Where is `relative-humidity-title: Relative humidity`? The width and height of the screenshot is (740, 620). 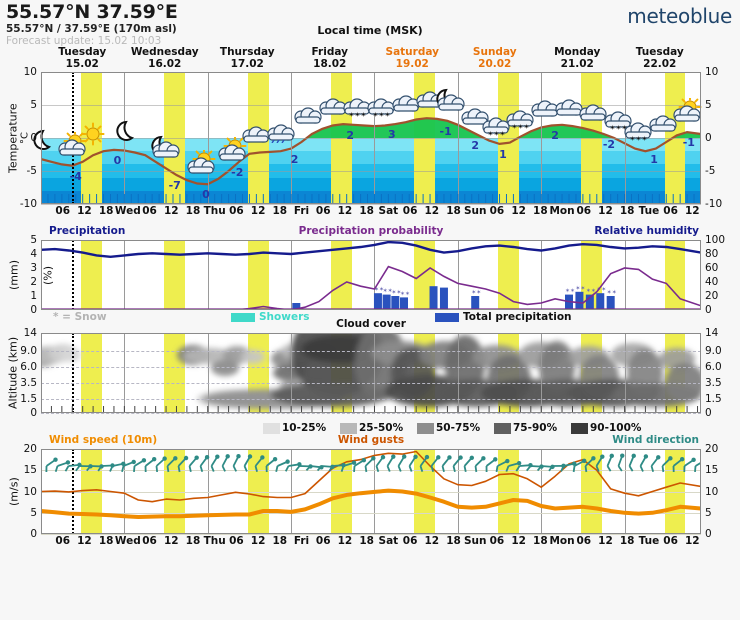
relative-humidity-title: Relative humidity is located at coordinates (646, 231).